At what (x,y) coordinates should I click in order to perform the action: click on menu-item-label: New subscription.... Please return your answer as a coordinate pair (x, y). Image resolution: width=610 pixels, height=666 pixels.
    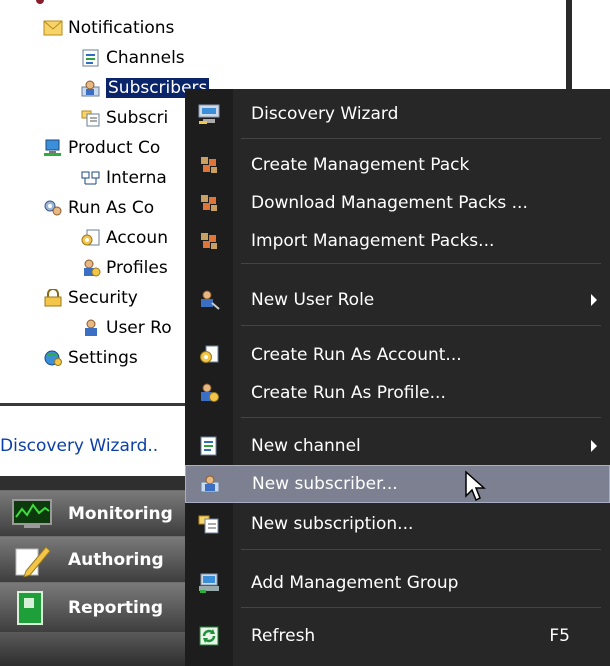
    Looking at the image, I should click on (332, 524).